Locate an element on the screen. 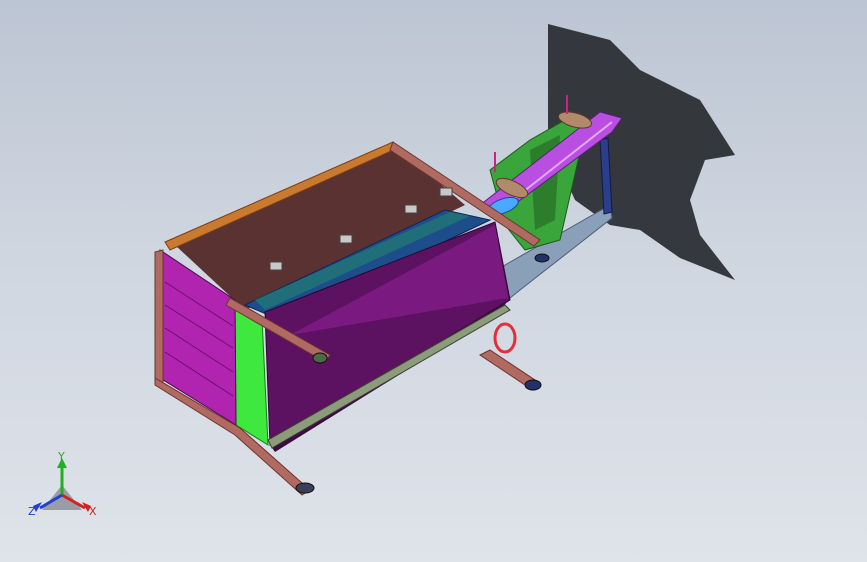  front-frame-left is located at coordinates (159, 317).